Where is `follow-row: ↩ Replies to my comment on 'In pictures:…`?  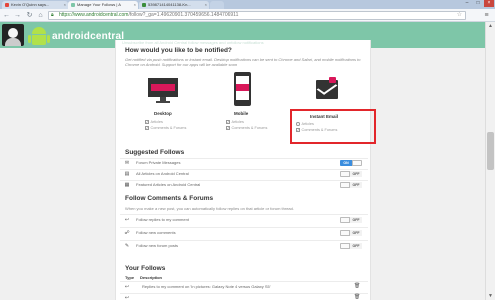 follow-row: ↩ Replies to my comment on 'In pictures:… is located at coordinates (242, 286).